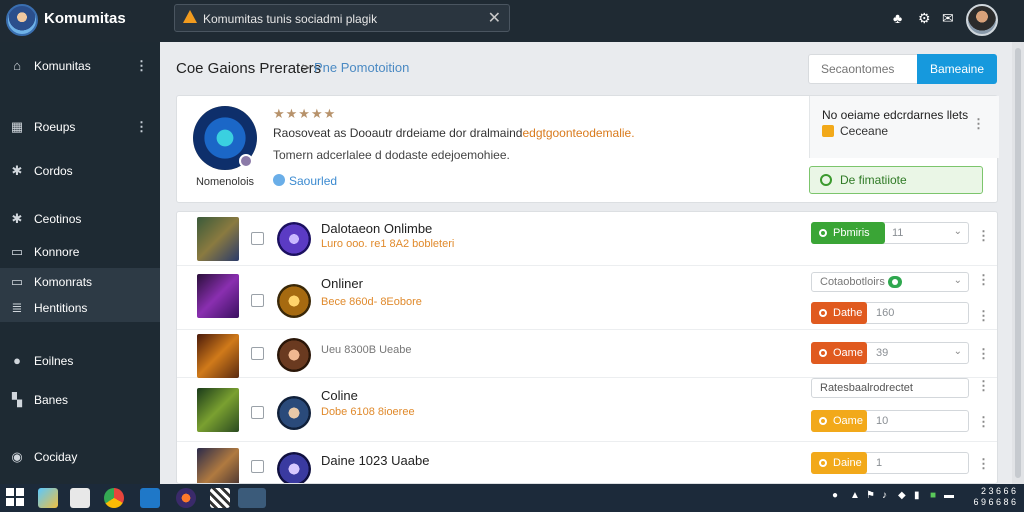 This screenshot has height=512, width=1024. Describe the element at coordinates (186, 498) in the screenshot. I see `firefox-icon` at that location.